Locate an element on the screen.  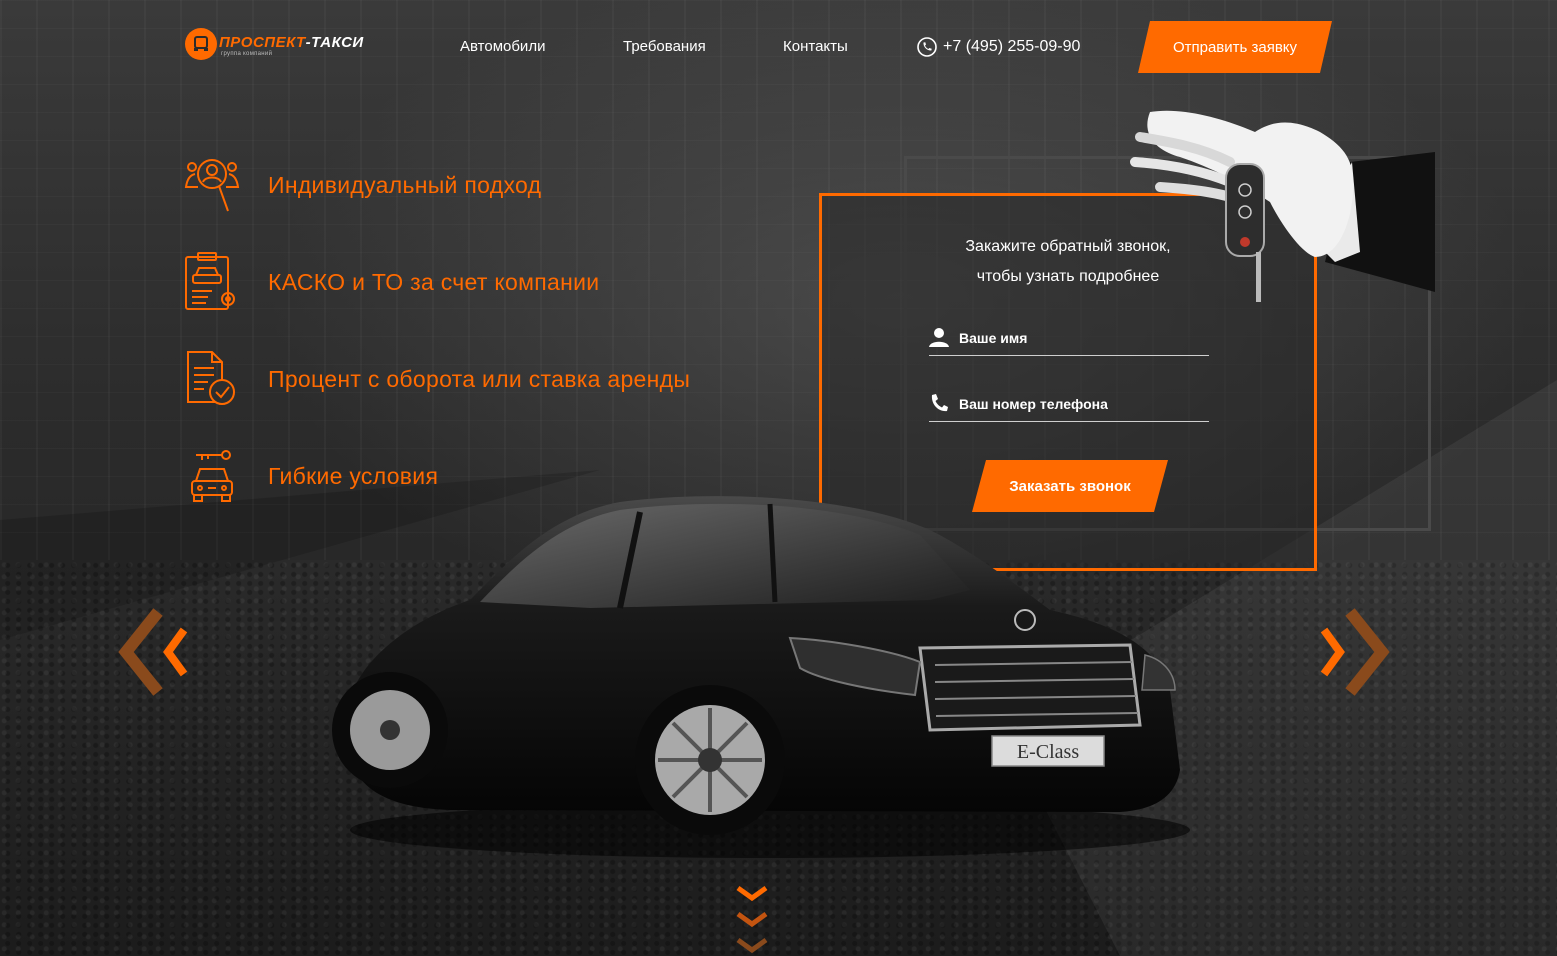
feature-item-kasko: КАСКО и ТО за счет компании is located at coordinates (482, 283).